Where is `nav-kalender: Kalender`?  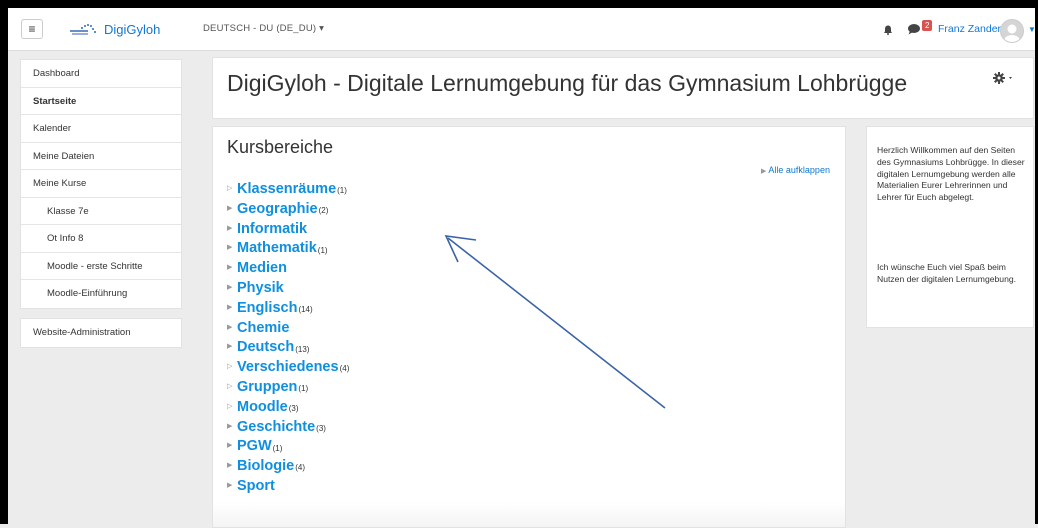
nav-kalender: Kalender is located at coordinates (101, 129).